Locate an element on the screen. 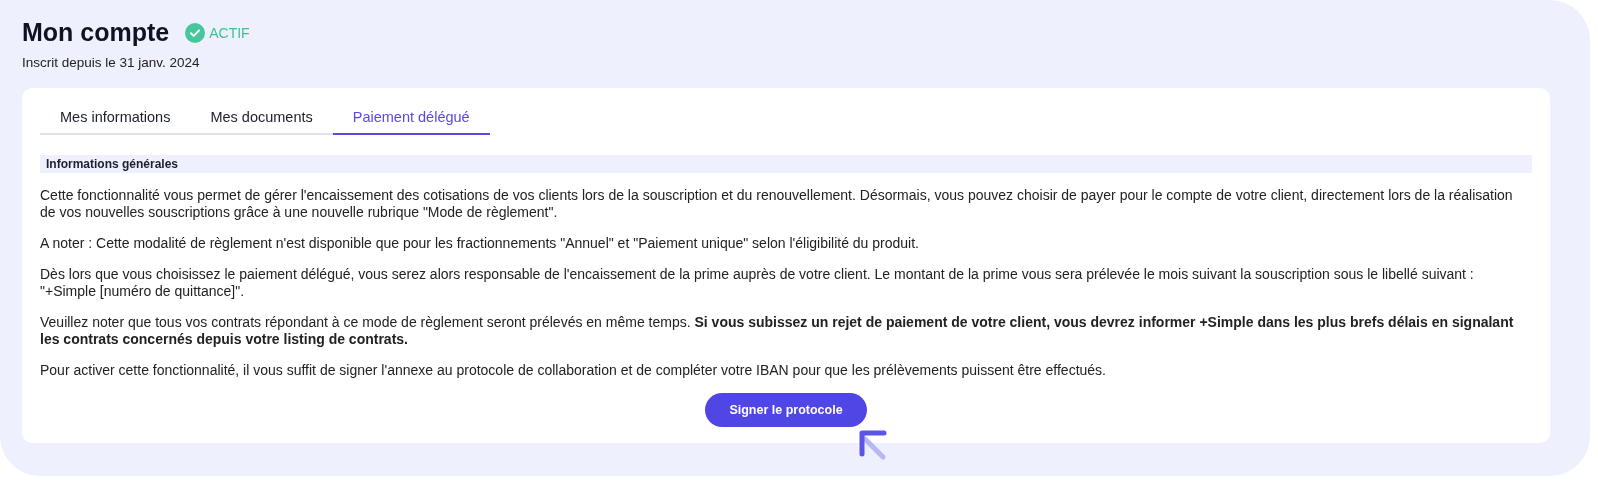 This screenshot has width=1598, height=486. paragraph: A noter : Cette modalité de règlement n'est disponible que pour les fractionnements "Annuel" et "Paiement unique" selon l'éligibilité du produit. is located at coordinates (480, 243).